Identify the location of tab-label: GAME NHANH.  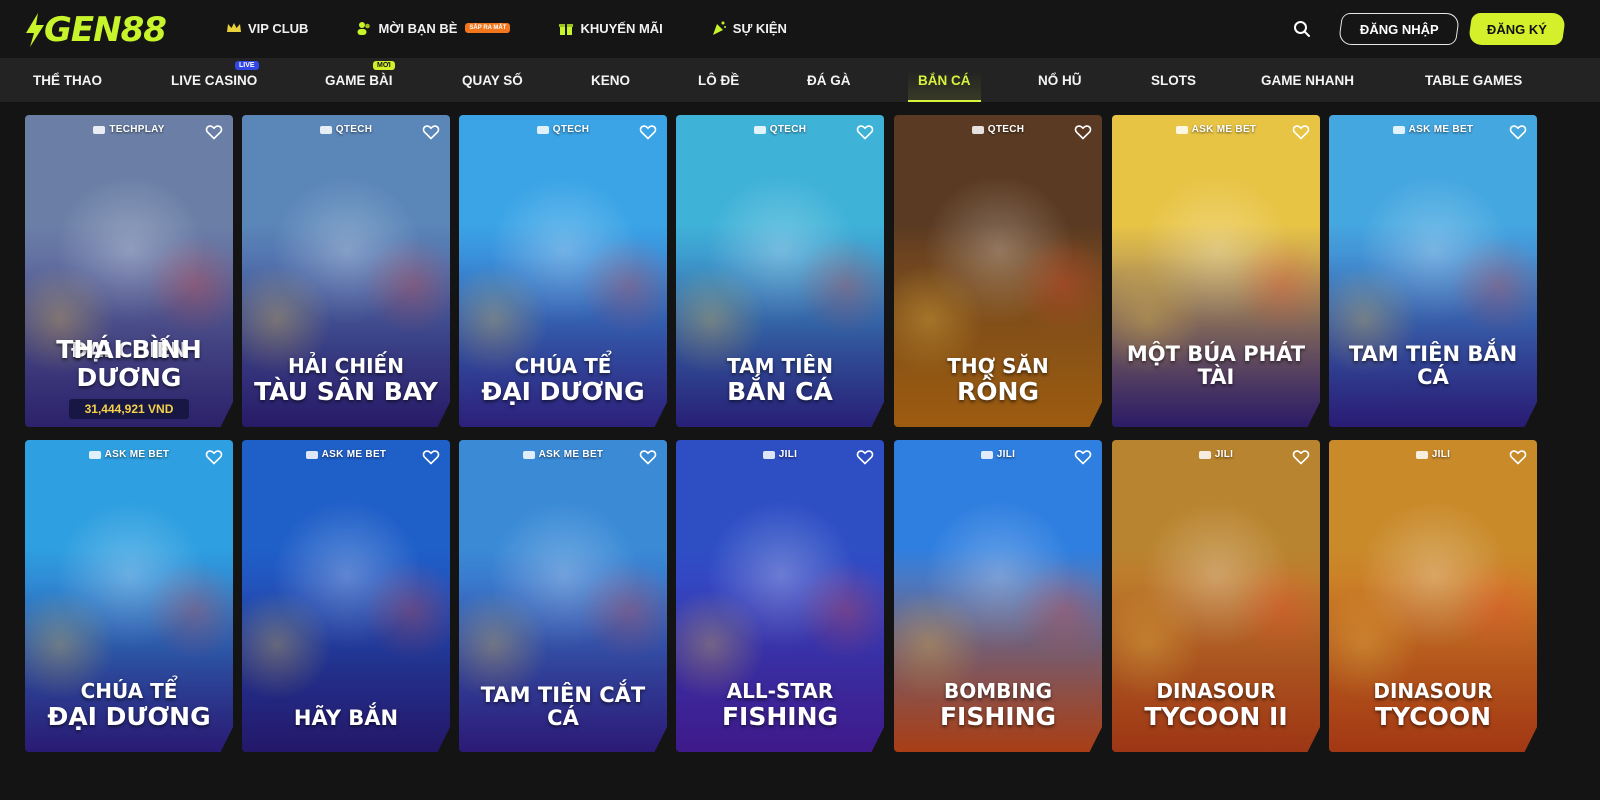
(1307, 80).